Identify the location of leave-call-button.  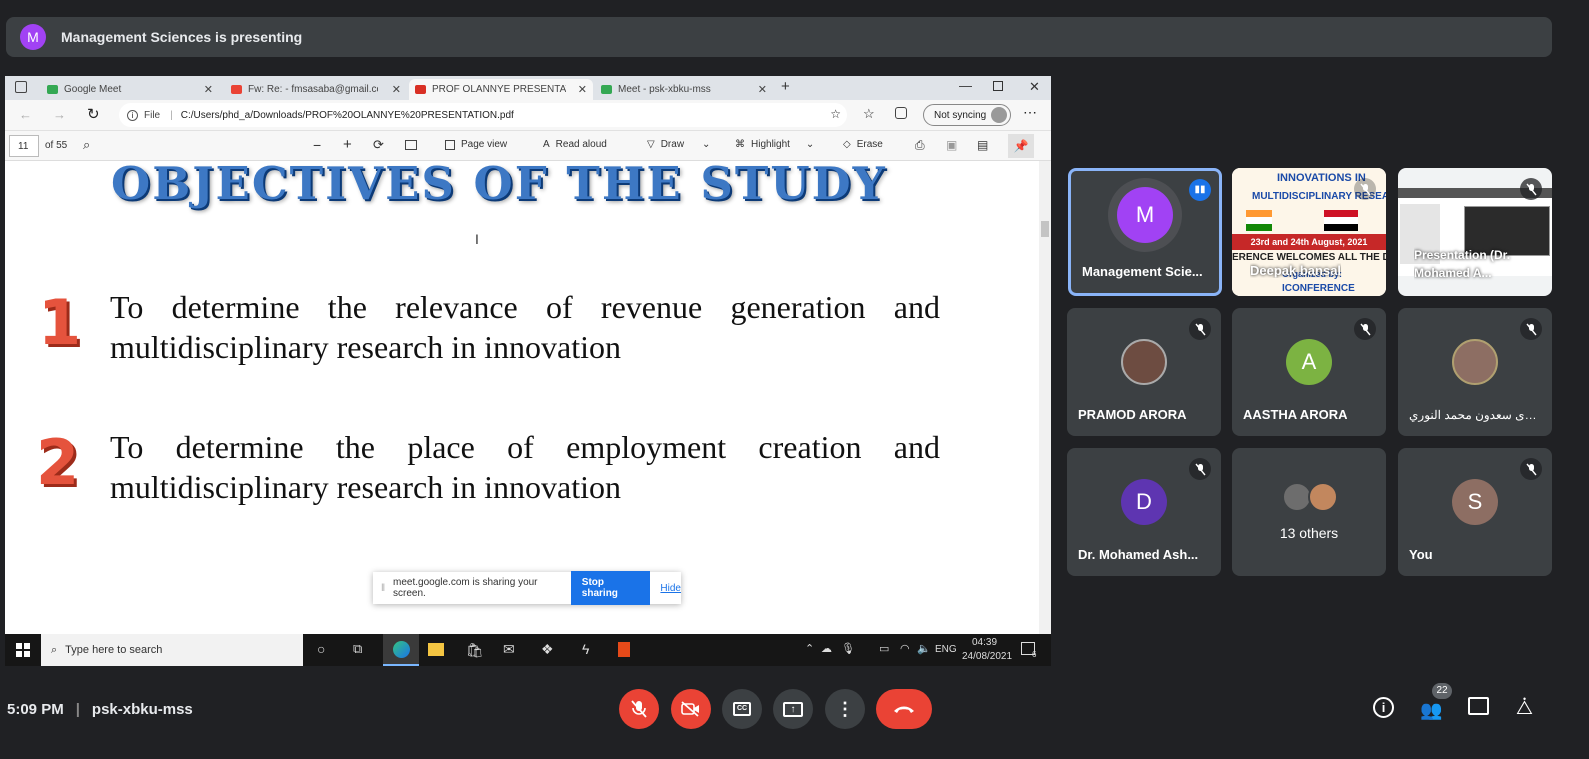
(904, 709).